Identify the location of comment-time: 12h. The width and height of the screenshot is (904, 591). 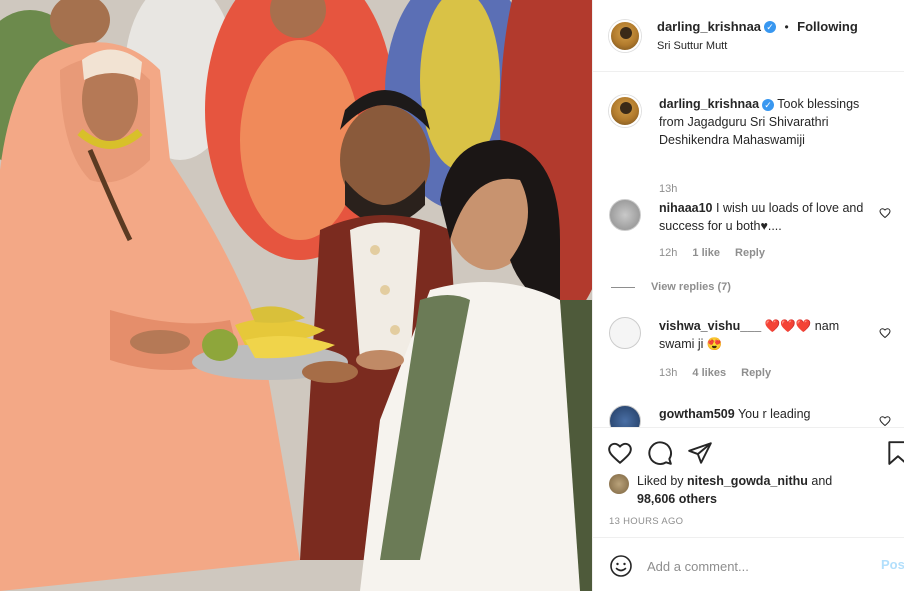
(668, 253).